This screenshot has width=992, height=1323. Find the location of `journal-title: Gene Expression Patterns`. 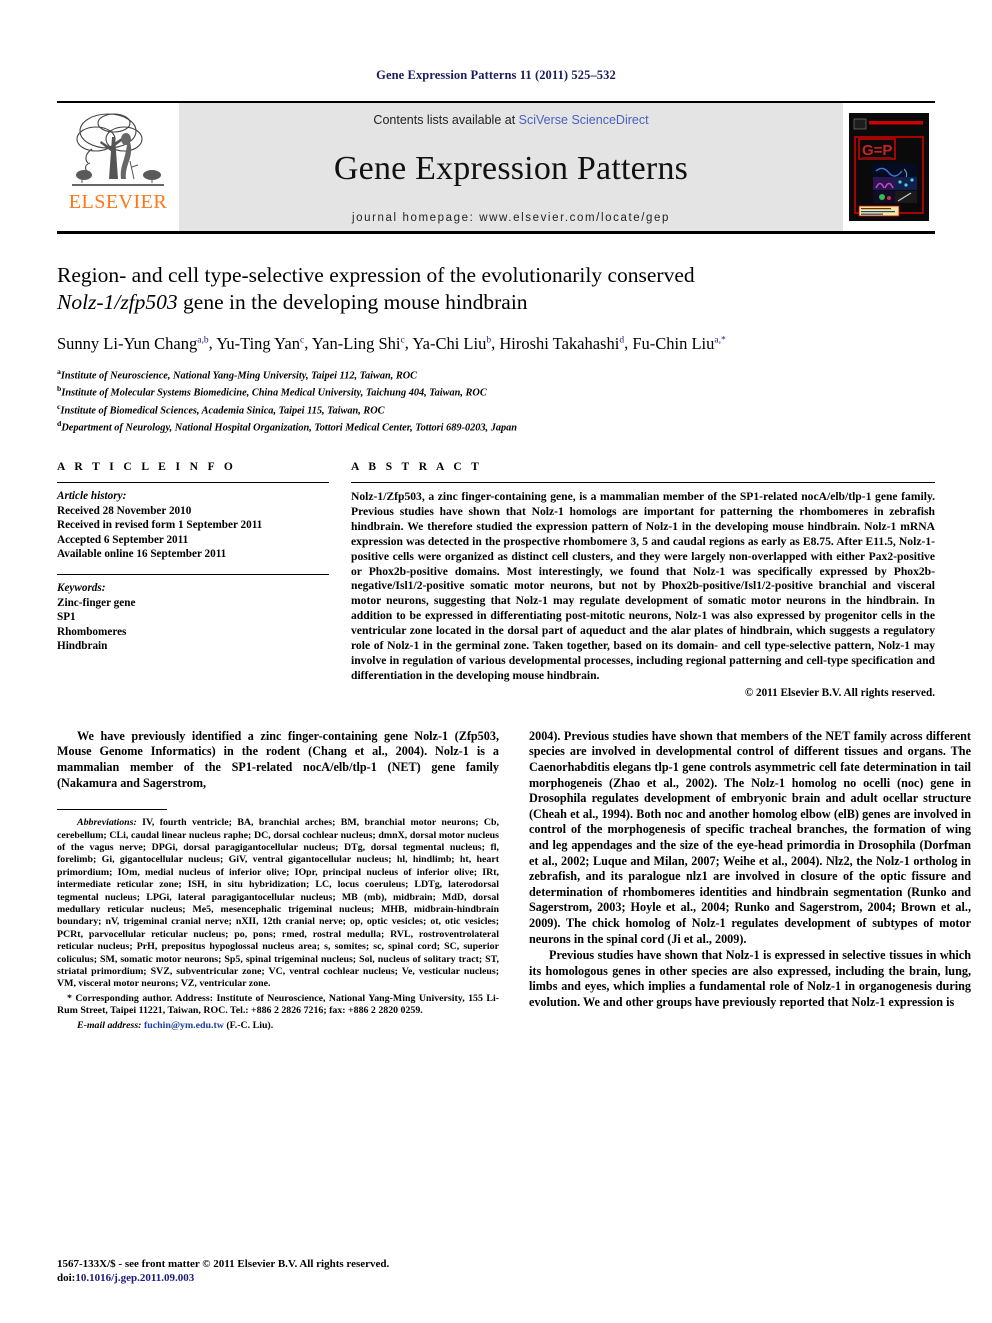

journal-title: Gene Expression Patterns is located at coordinates (511, 168).